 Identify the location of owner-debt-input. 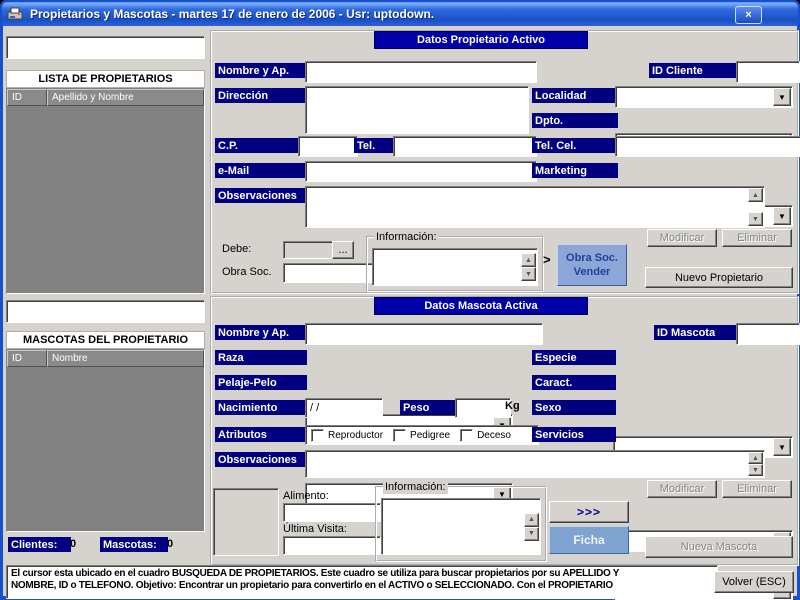
(311, 250).